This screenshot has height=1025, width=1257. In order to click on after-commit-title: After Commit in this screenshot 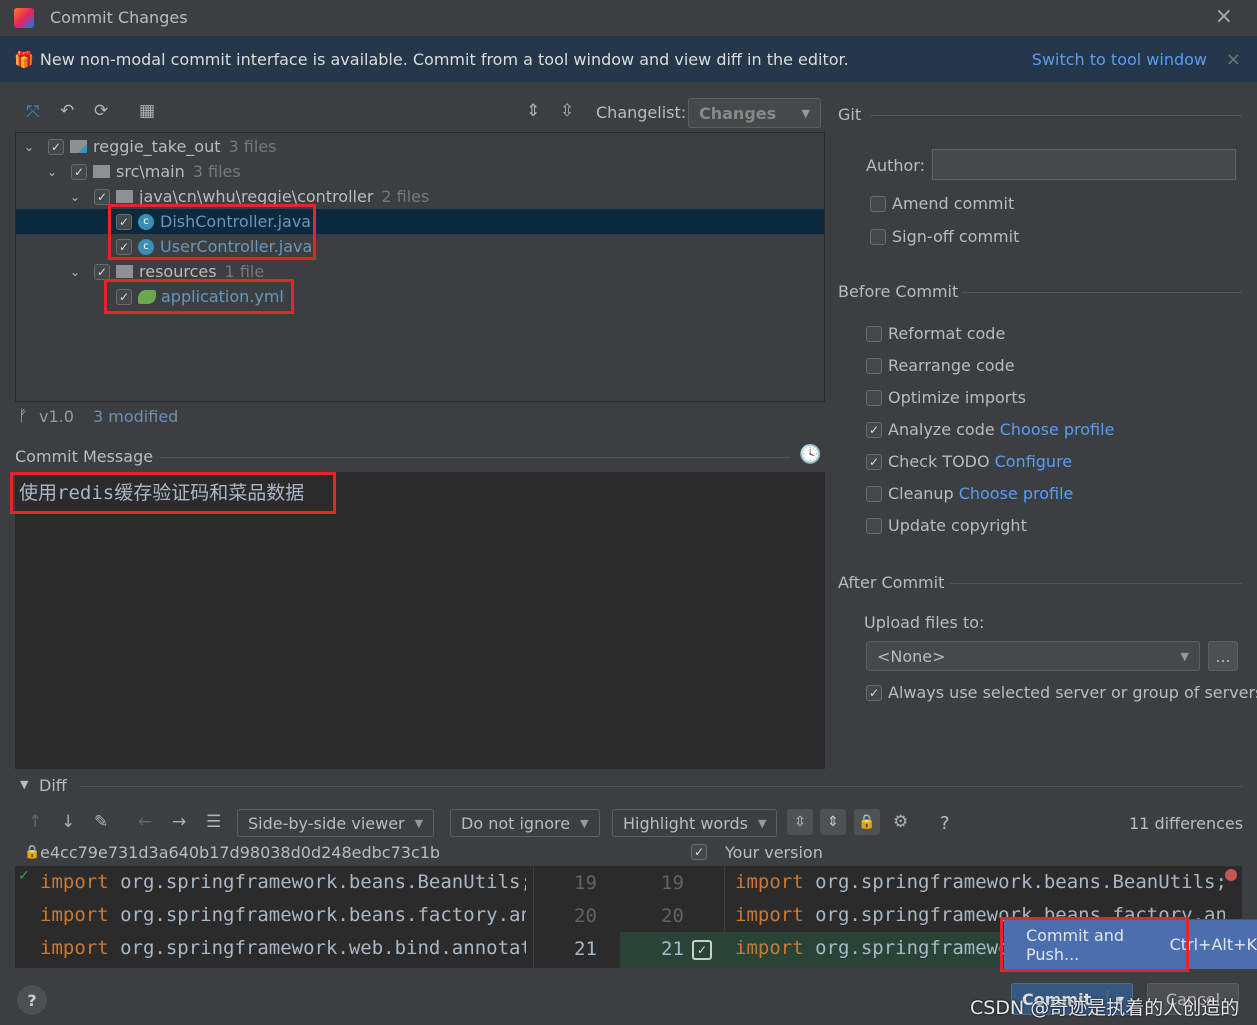, I will do `click(891, 582)`.